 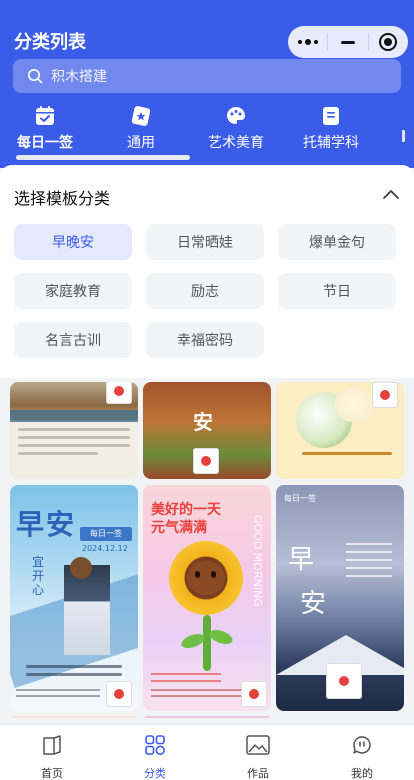 What do you see at coordinates (155, 745) in the screenshot?
I see `grid-icon` at bounding box center [155, 745].